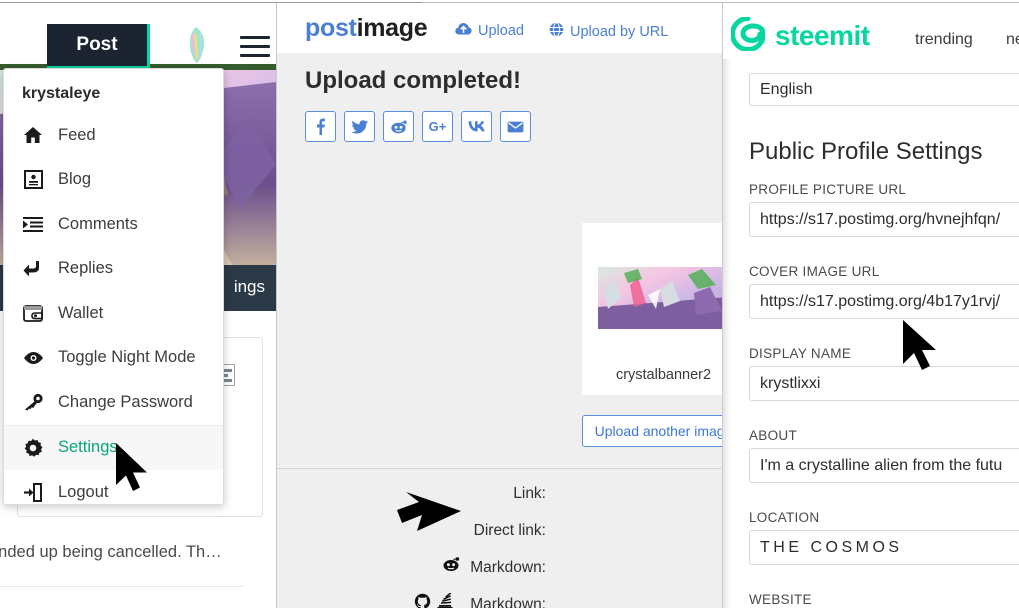 This screenshot has height=608, width=1019. Describe the element at coordinates (451, 565) in the screenshot. I see `reddit-icon` at that location.